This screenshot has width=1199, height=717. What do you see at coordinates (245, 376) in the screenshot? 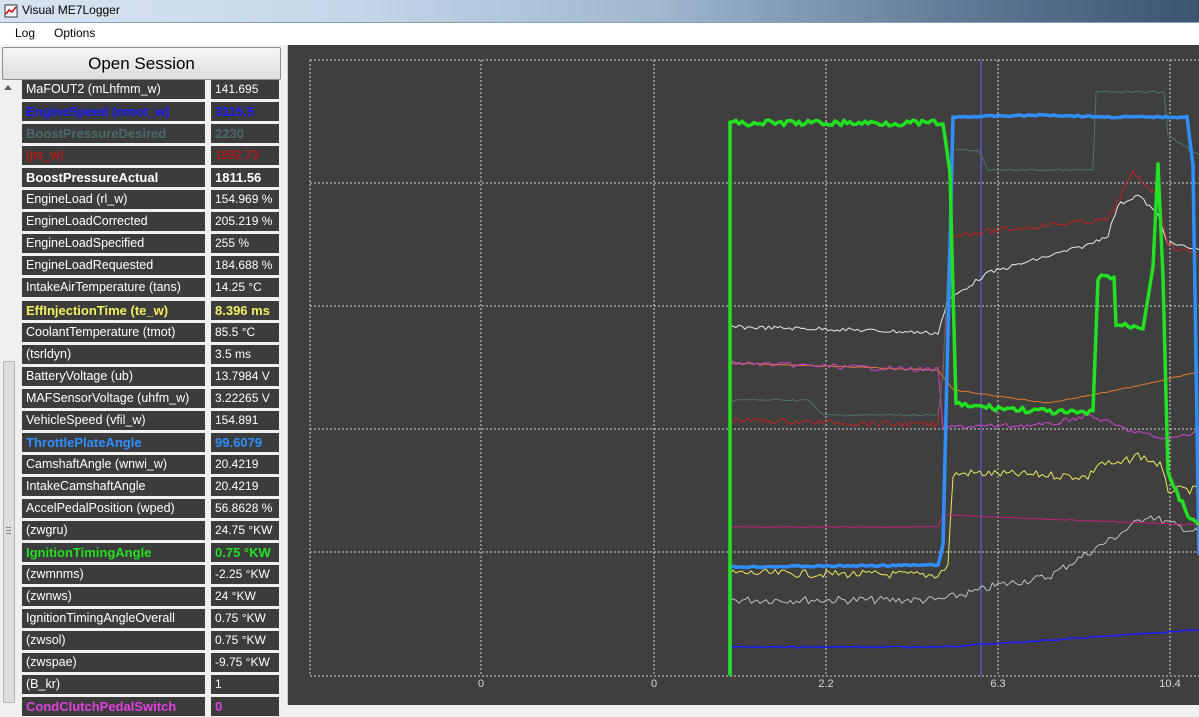
I see `channel-value: 13.7984 V` at bounding box center [245, 376].